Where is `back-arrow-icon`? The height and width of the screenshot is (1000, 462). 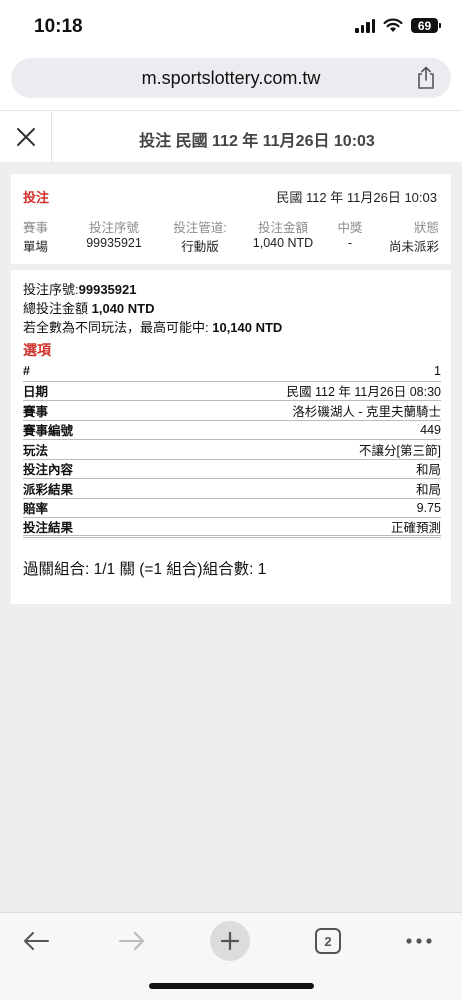 back-arrow-icon is located at coordinates (36, 941).